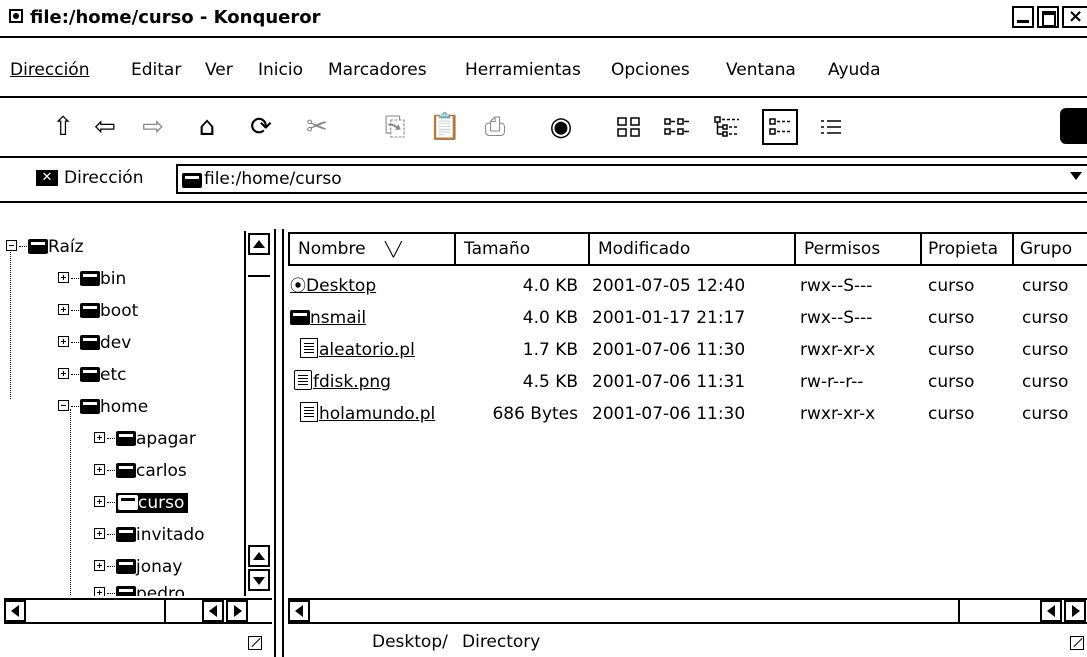 This screenshot has height=657, width=1087. I want to click on tree-item-raiz: Raíz, so click(45, 247).